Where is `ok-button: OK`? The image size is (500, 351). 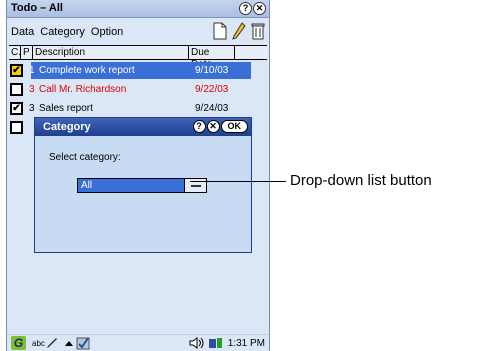 ok-button: OK is located at coordinates (234, 126).